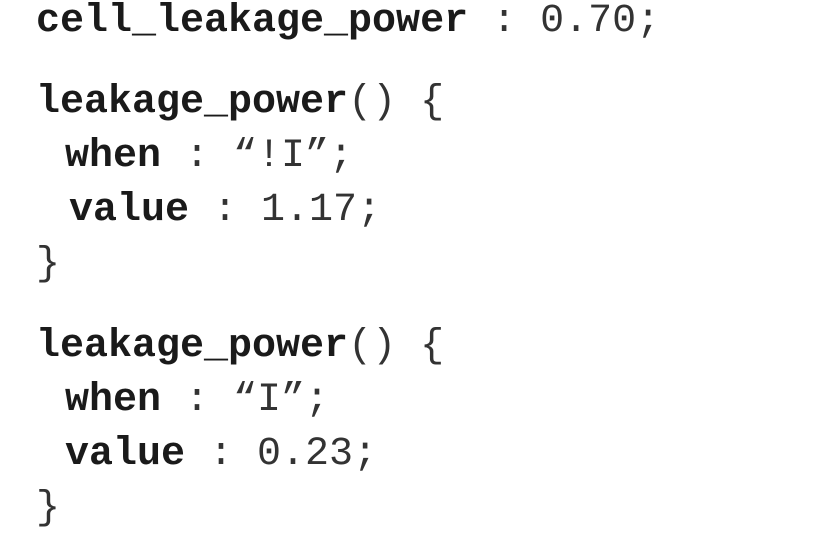  I want to click on attribute-name: cell_leakage_power, so click(252, 22).